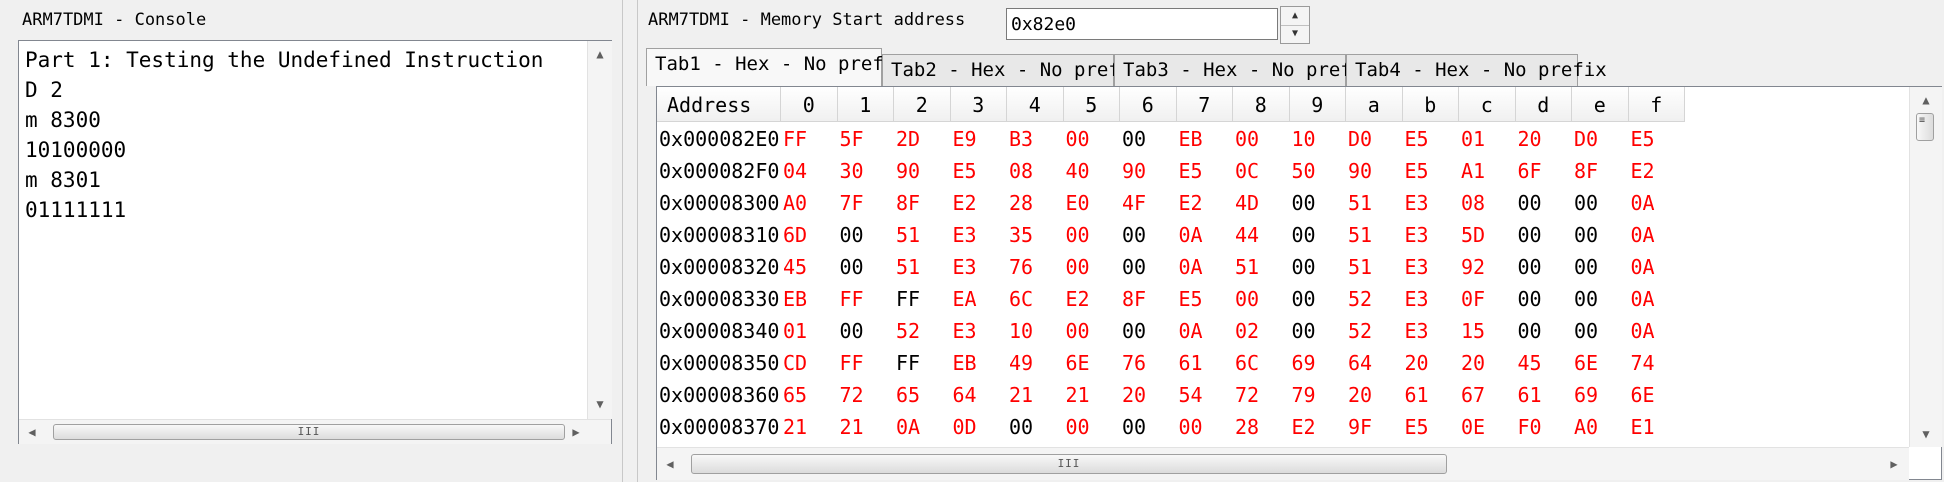  Describe the element at coordinates (1656, 104) in the screenshot. I see `column-header-f: f` at that location.